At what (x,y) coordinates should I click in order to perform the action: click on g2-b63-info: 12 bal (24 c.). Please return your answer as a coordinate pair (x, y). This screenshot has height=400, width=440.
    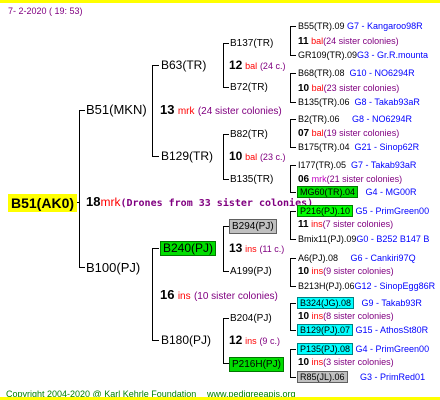
    Looking at the image, I should click on (257, 65).